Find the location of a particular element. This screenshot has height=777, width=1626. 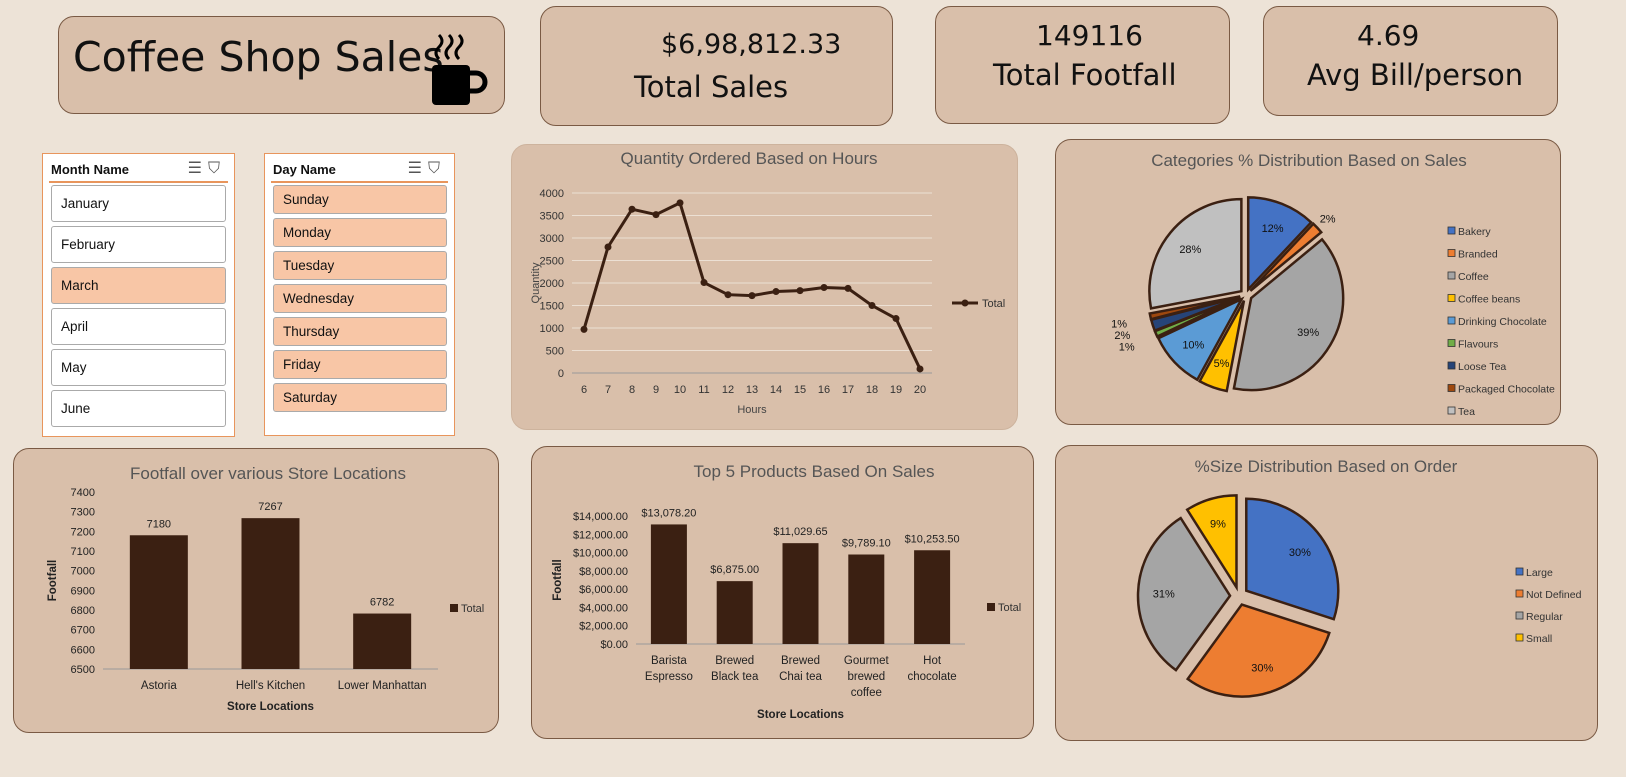

month-slicer-item-may: May is located at coordinates (138, 367).